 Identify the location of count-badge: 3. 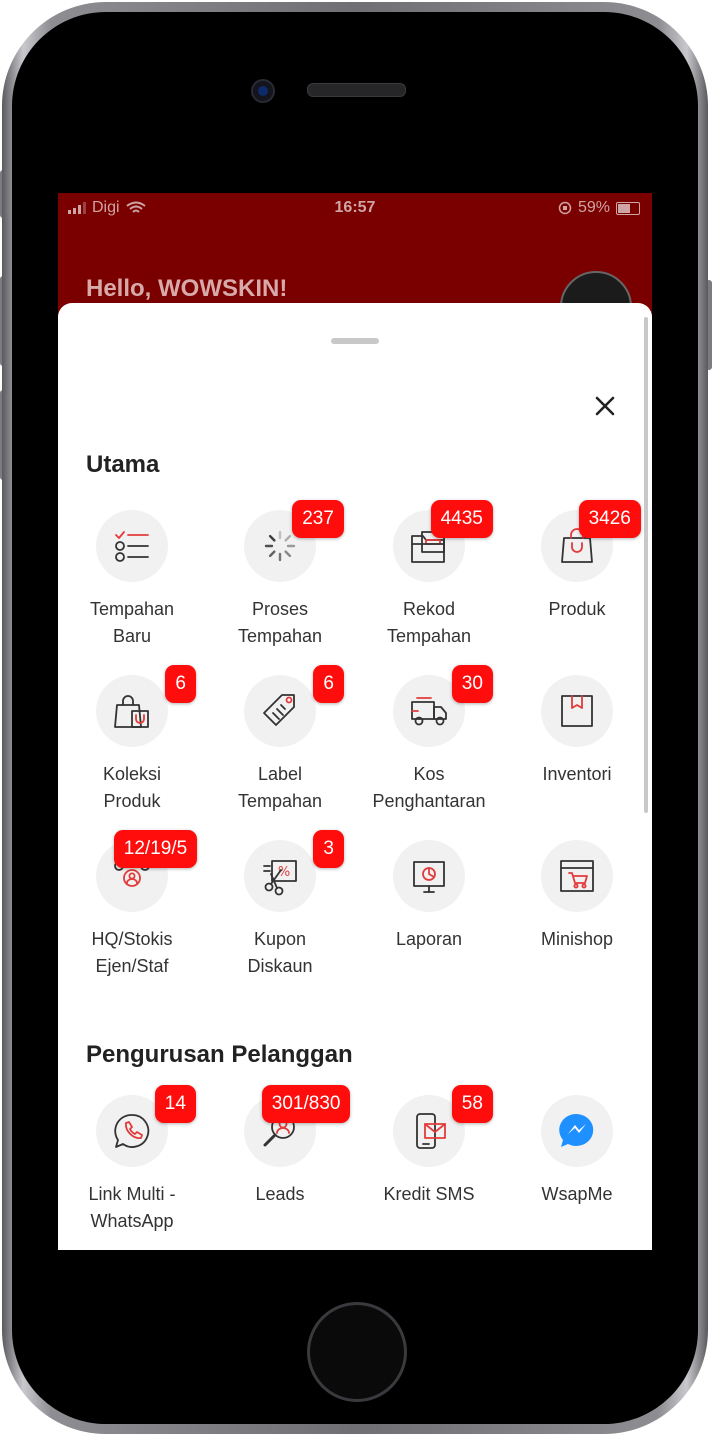
(328, 849).